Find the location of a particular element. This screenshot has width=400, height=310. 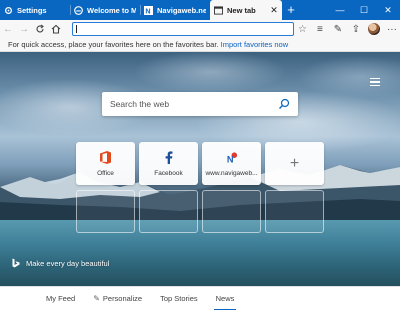

tab-navigaweb: N Navigaweb.ne is located at coordinates (175, 10).